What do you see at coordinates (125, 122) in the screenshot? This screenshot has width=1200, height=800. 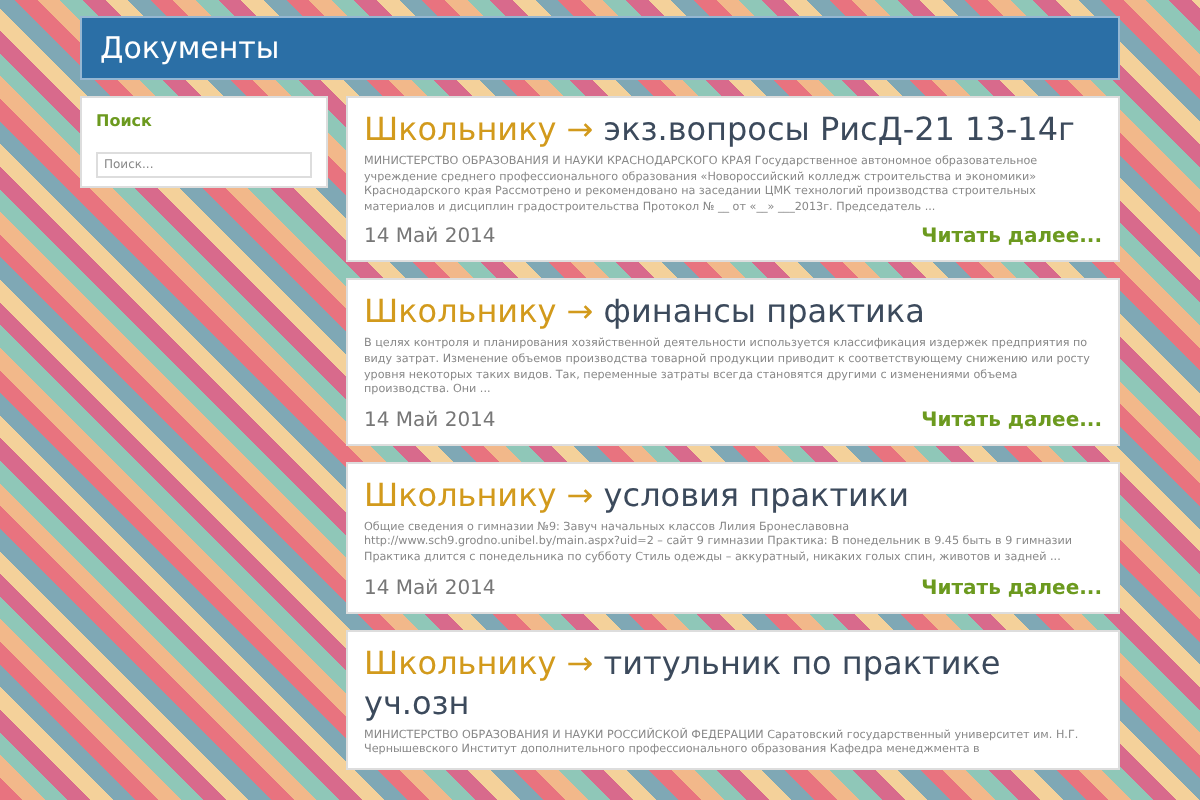 I see `widget-title: Поиск` at bounding box center [125, 122].